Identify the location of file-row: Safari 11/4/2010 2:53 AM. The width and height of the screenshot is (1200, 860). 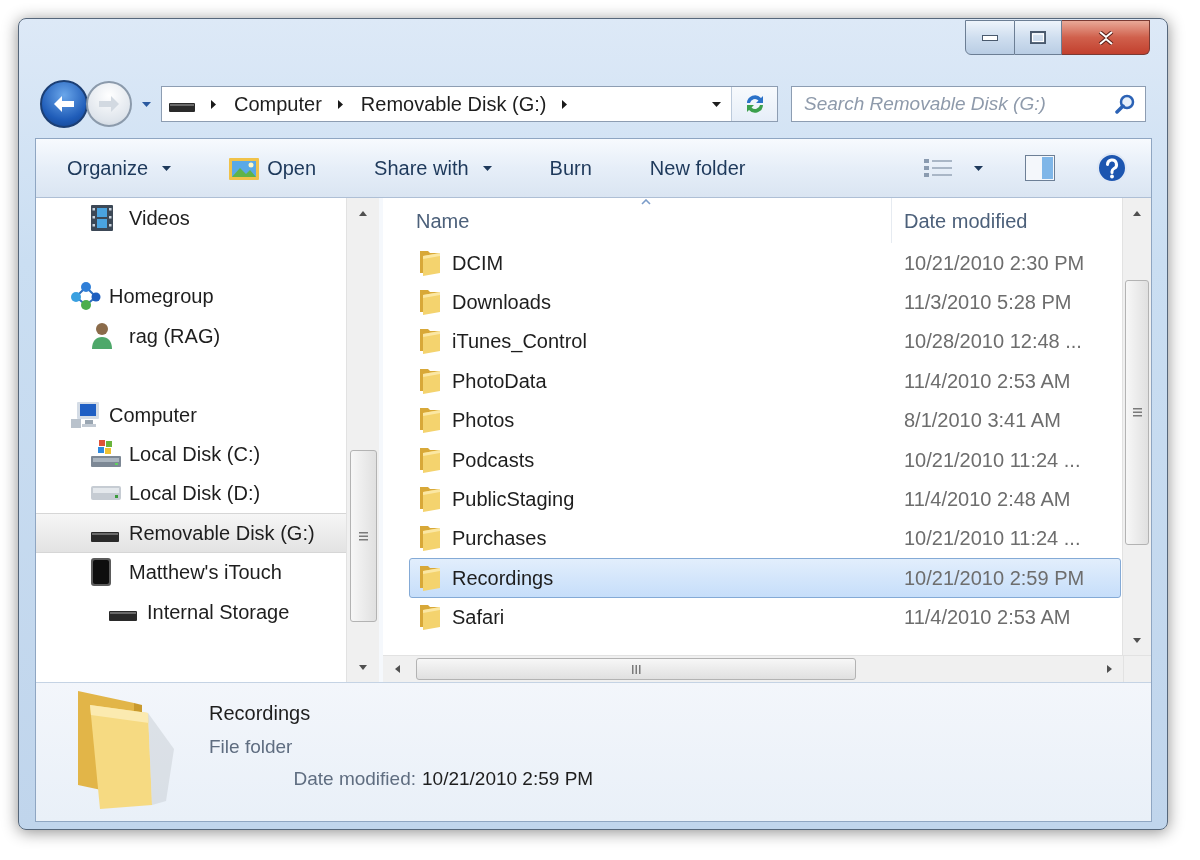
(765, 617).